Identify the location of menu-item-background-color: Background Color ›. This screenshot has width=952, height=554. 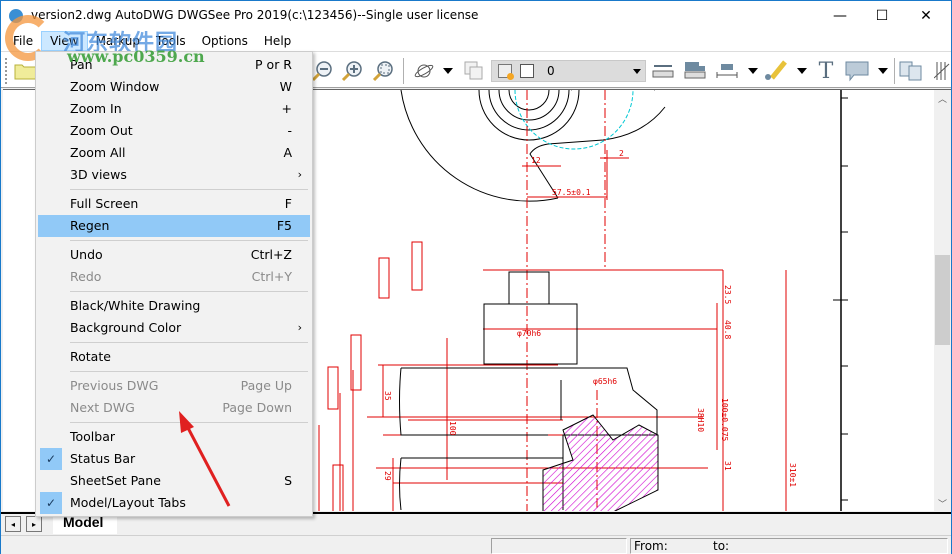
(174, 328).